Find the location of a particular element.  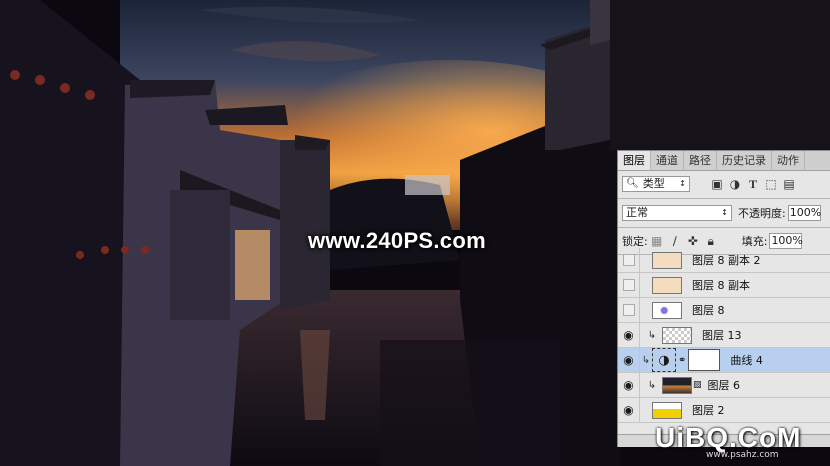

layer-row: 图层 8 副本 is located at coordinates (724, 285).